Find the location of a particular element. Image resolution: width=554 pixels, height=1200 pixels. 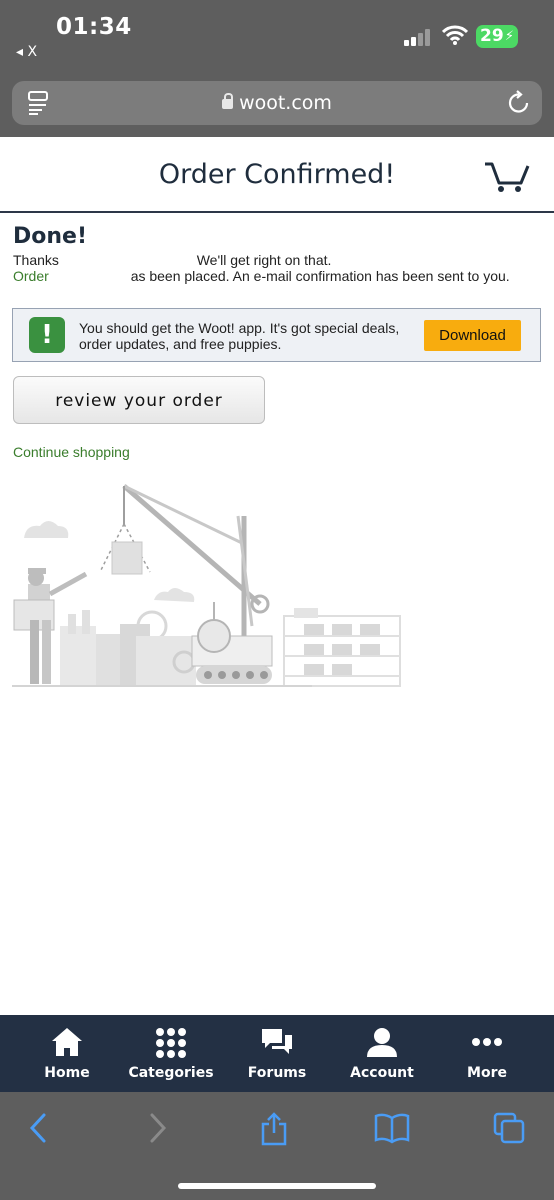

nav-home-label: Home is located at coordinates (67, 1073).